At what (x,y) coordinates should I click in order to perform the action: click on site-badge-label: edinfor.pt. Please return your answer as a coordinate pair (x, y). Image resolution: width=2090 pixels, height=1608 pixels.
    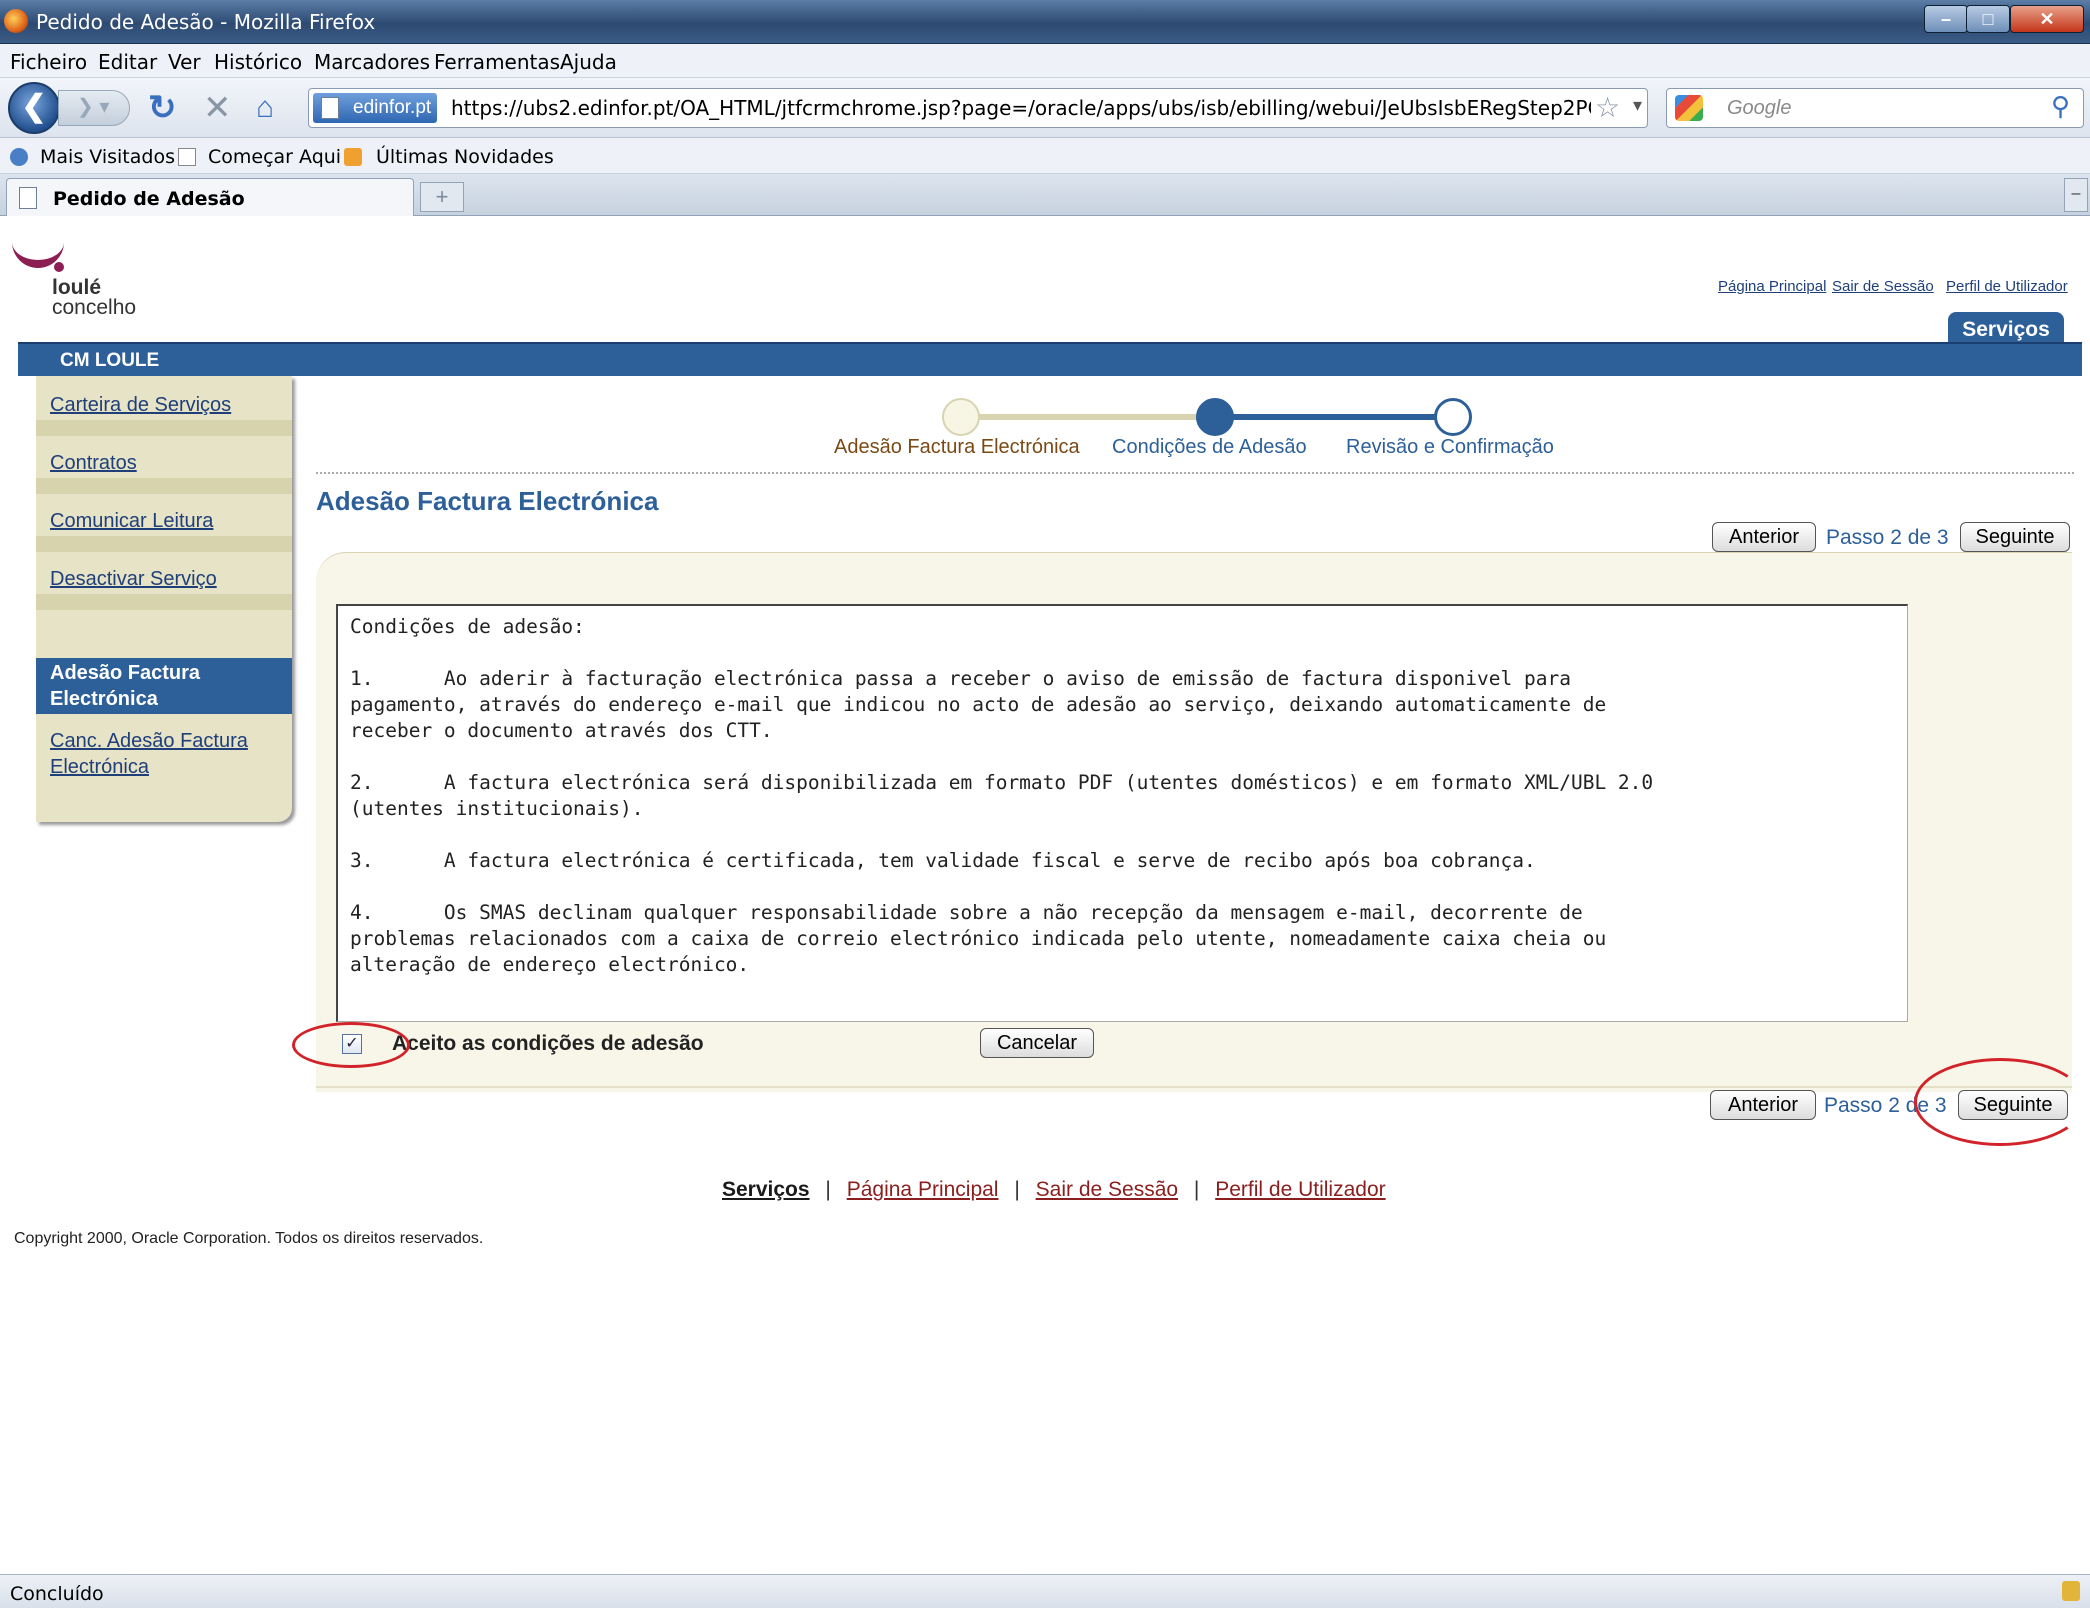
    Looking at the image, I should click on (392, 107).